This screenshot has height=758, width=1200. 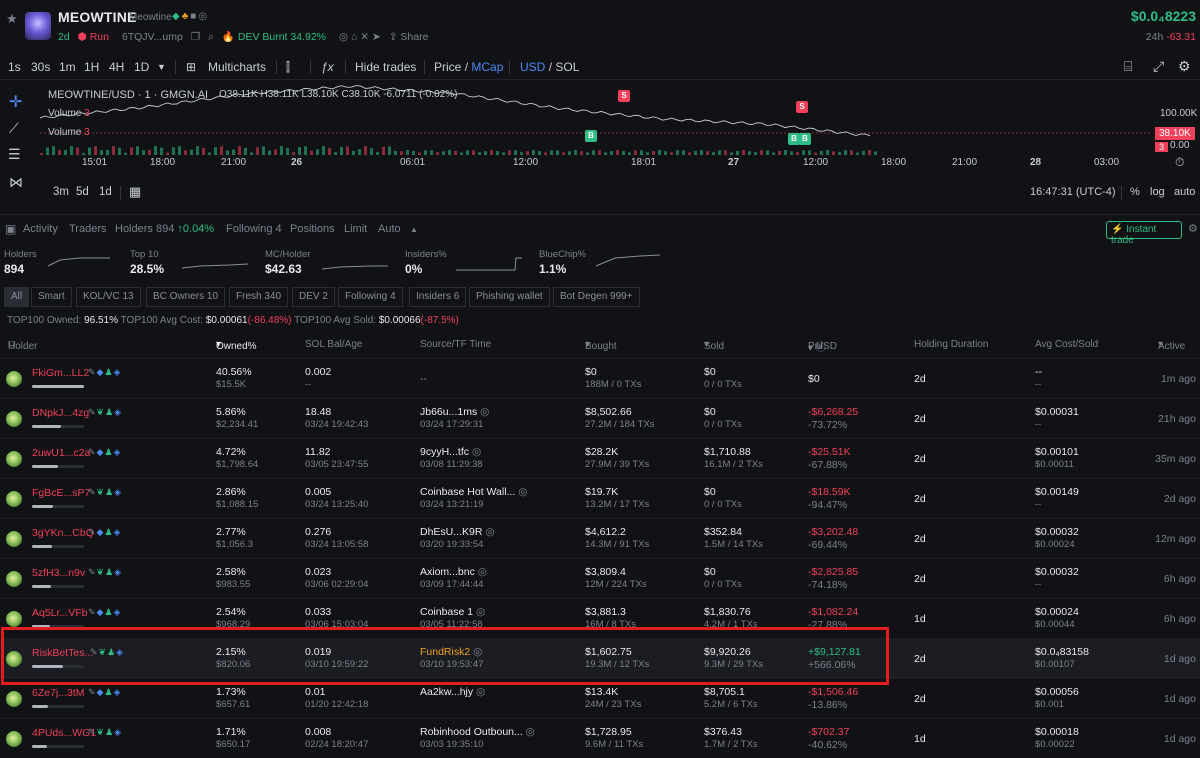 I want to click on funding-source: DhEsU...K9R ◎, so click(x=457, y=532).